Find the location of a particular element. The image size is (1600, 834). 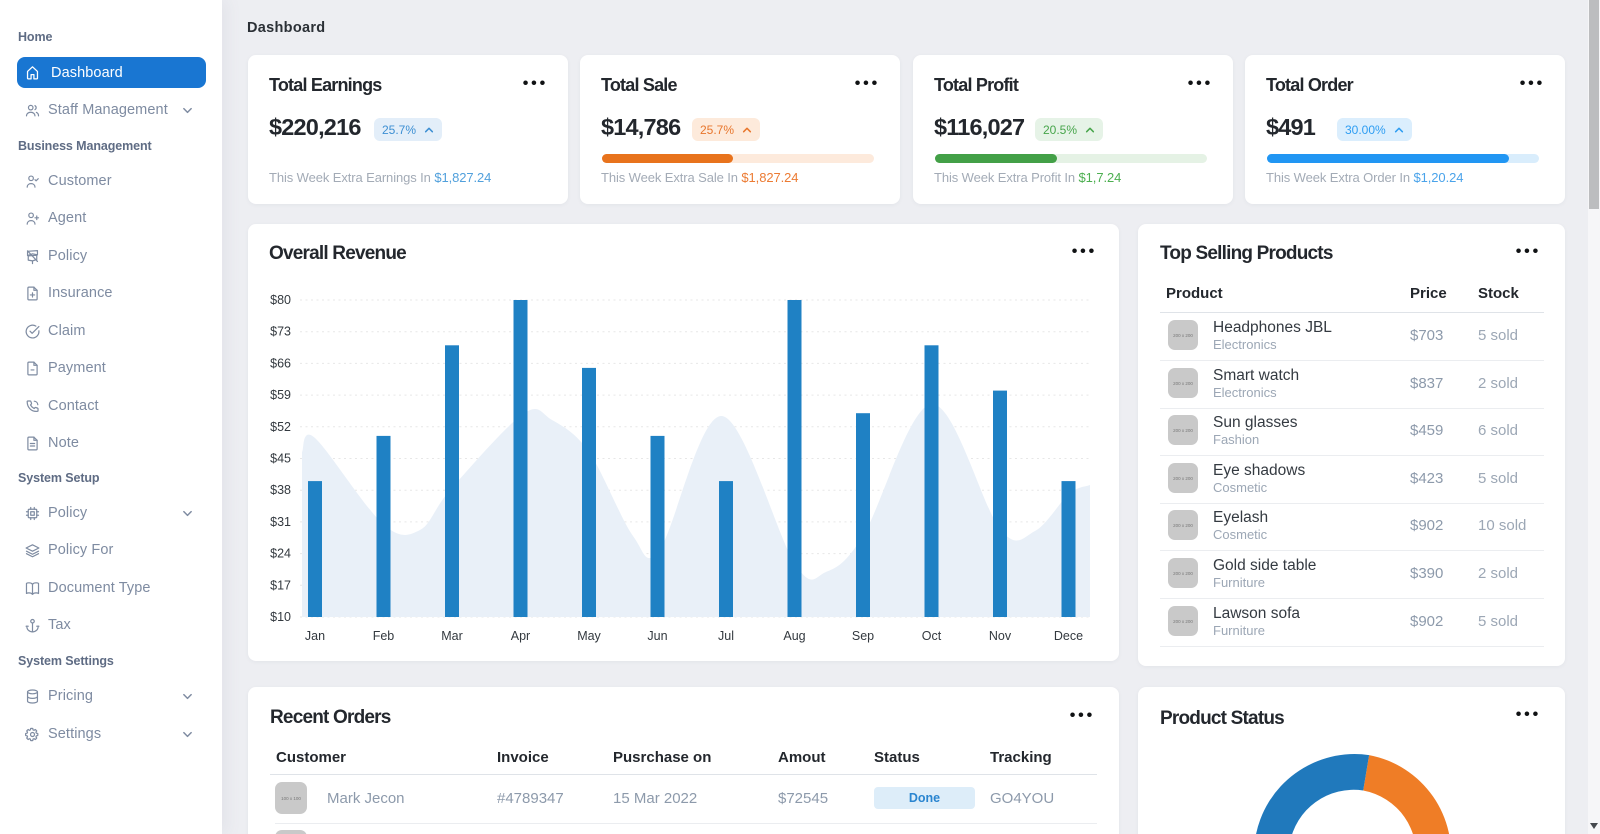

svg-text: Oct is located at coordinates (932, 636).